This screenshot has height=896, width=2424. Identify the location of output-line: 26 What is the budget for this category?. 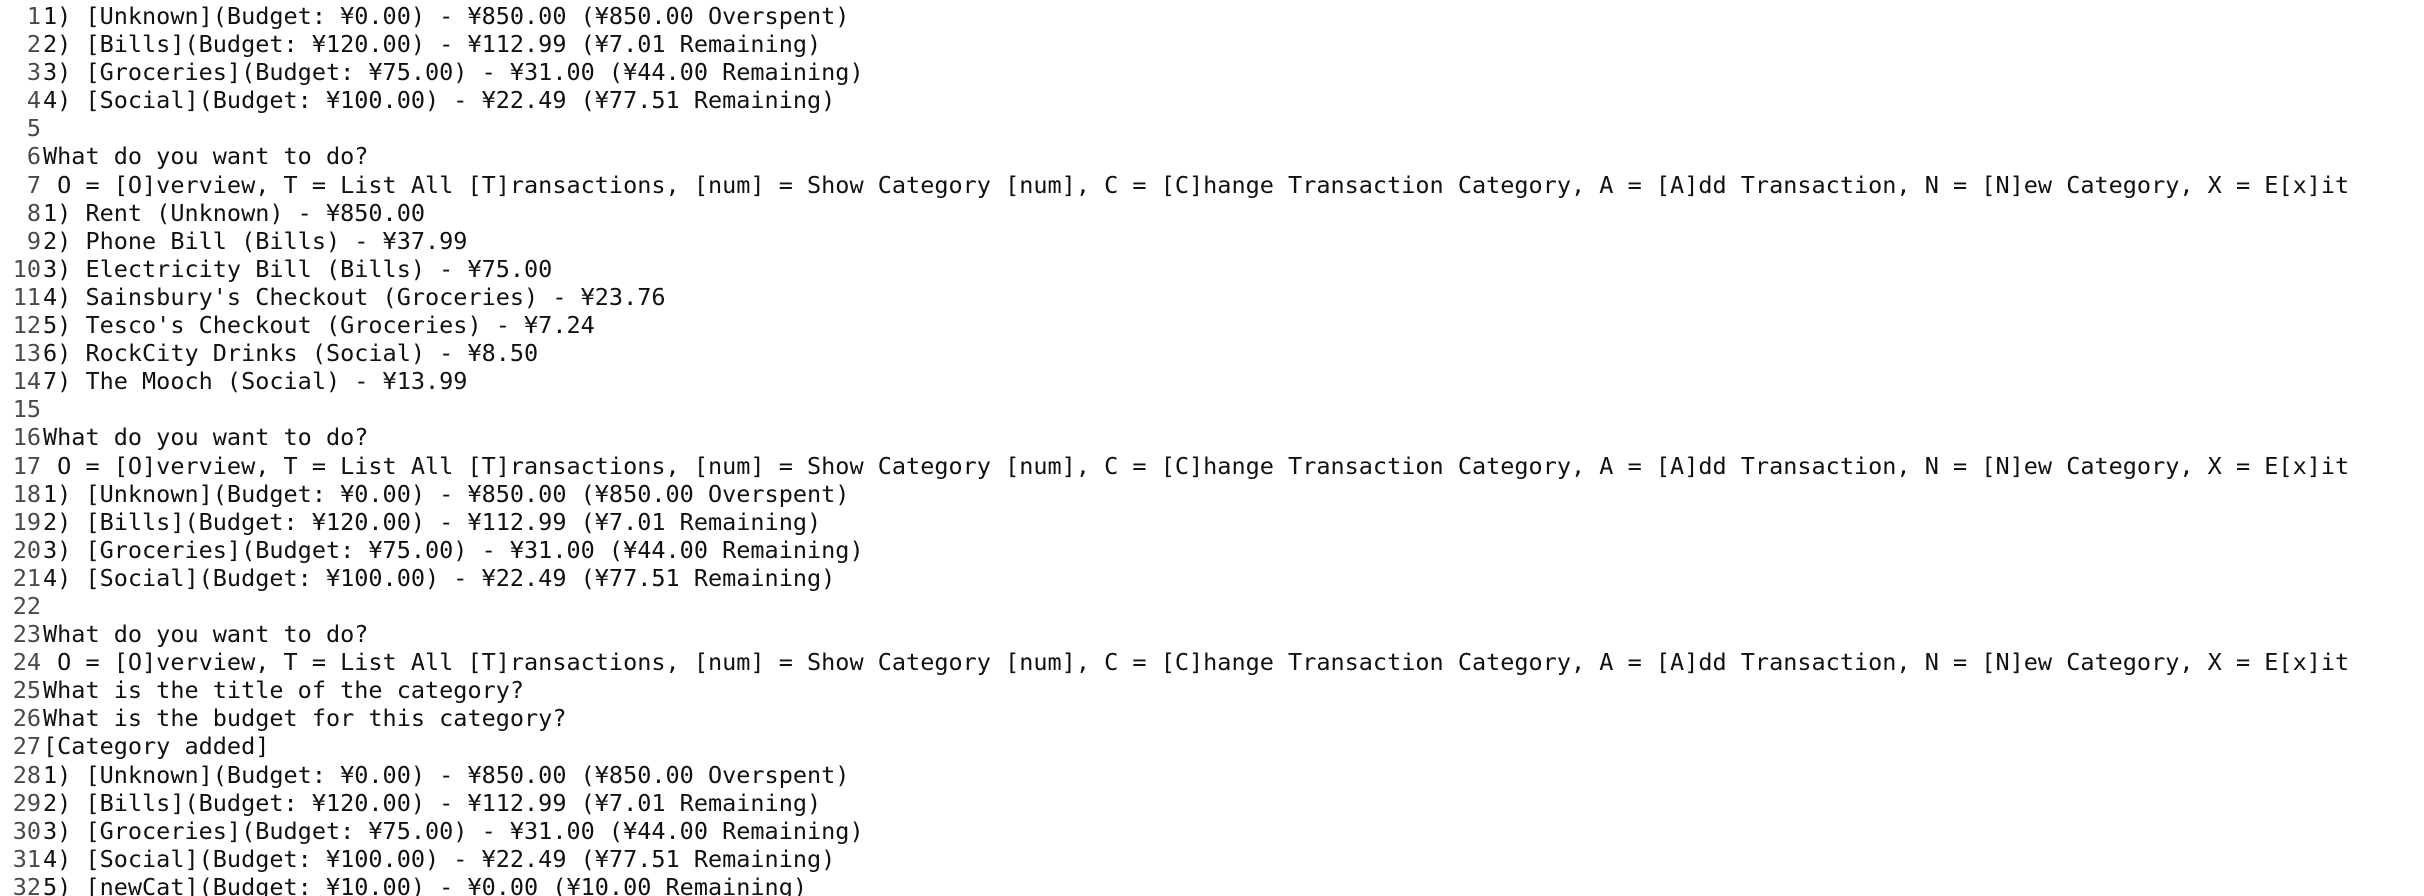
(1212, 718).